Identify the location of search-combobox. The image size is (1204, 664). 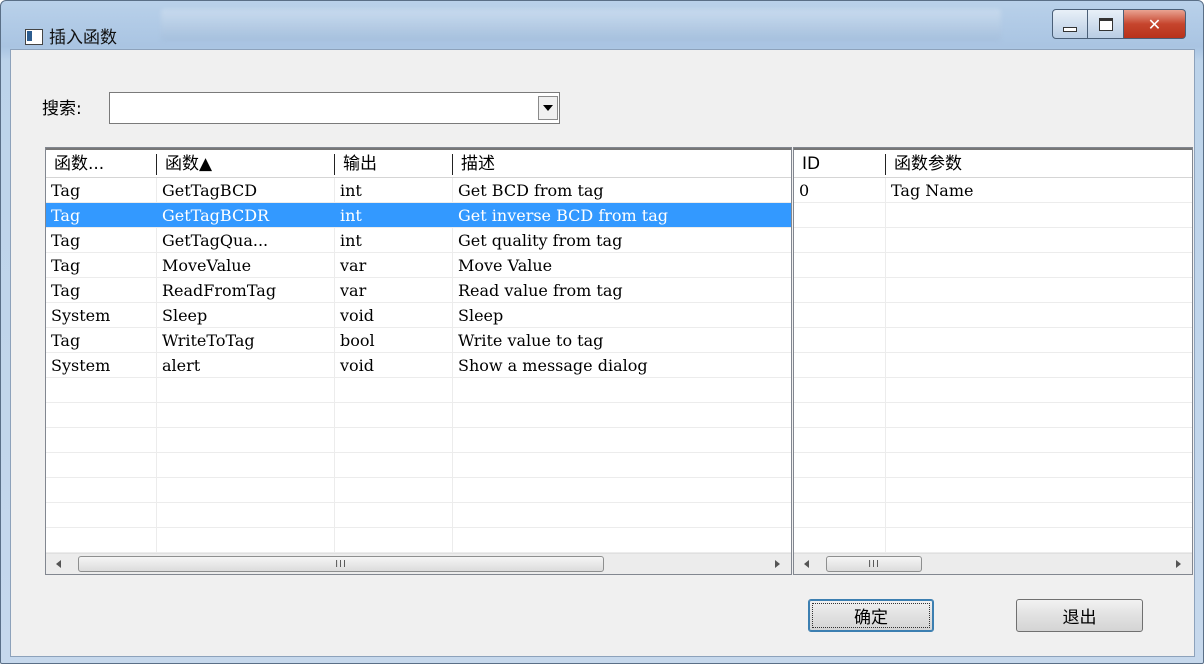
(334, 108).